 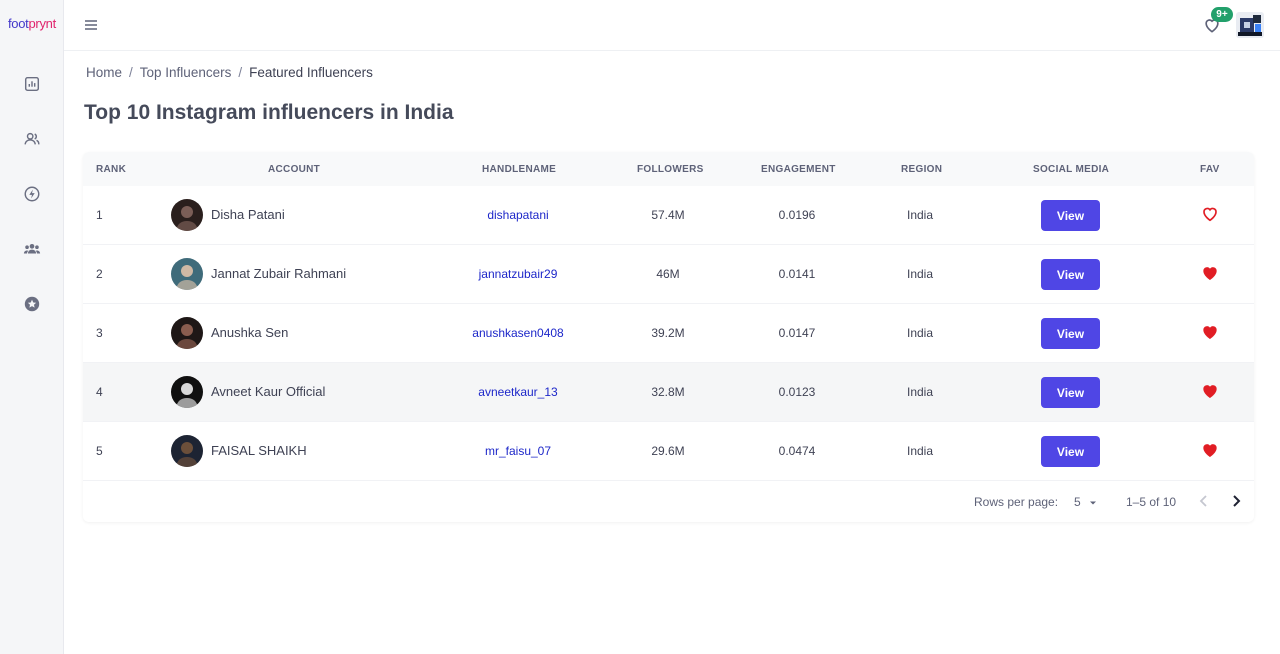 What do you see at coordinates (18, 23) in the screenshot?
I see `logo-text-part1: foot` at bounding box center [18, 23].